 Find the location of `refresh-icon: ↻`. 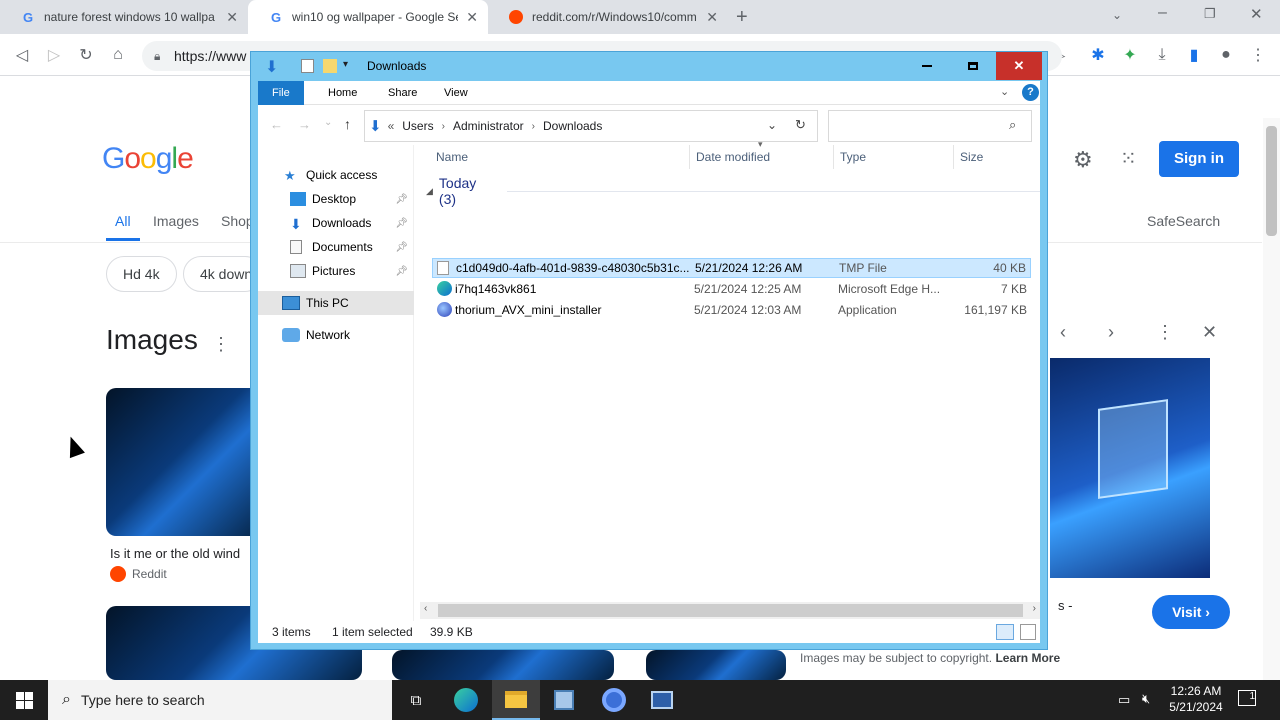

refresh-icon: ↻ is located at coordinates (800, 125).